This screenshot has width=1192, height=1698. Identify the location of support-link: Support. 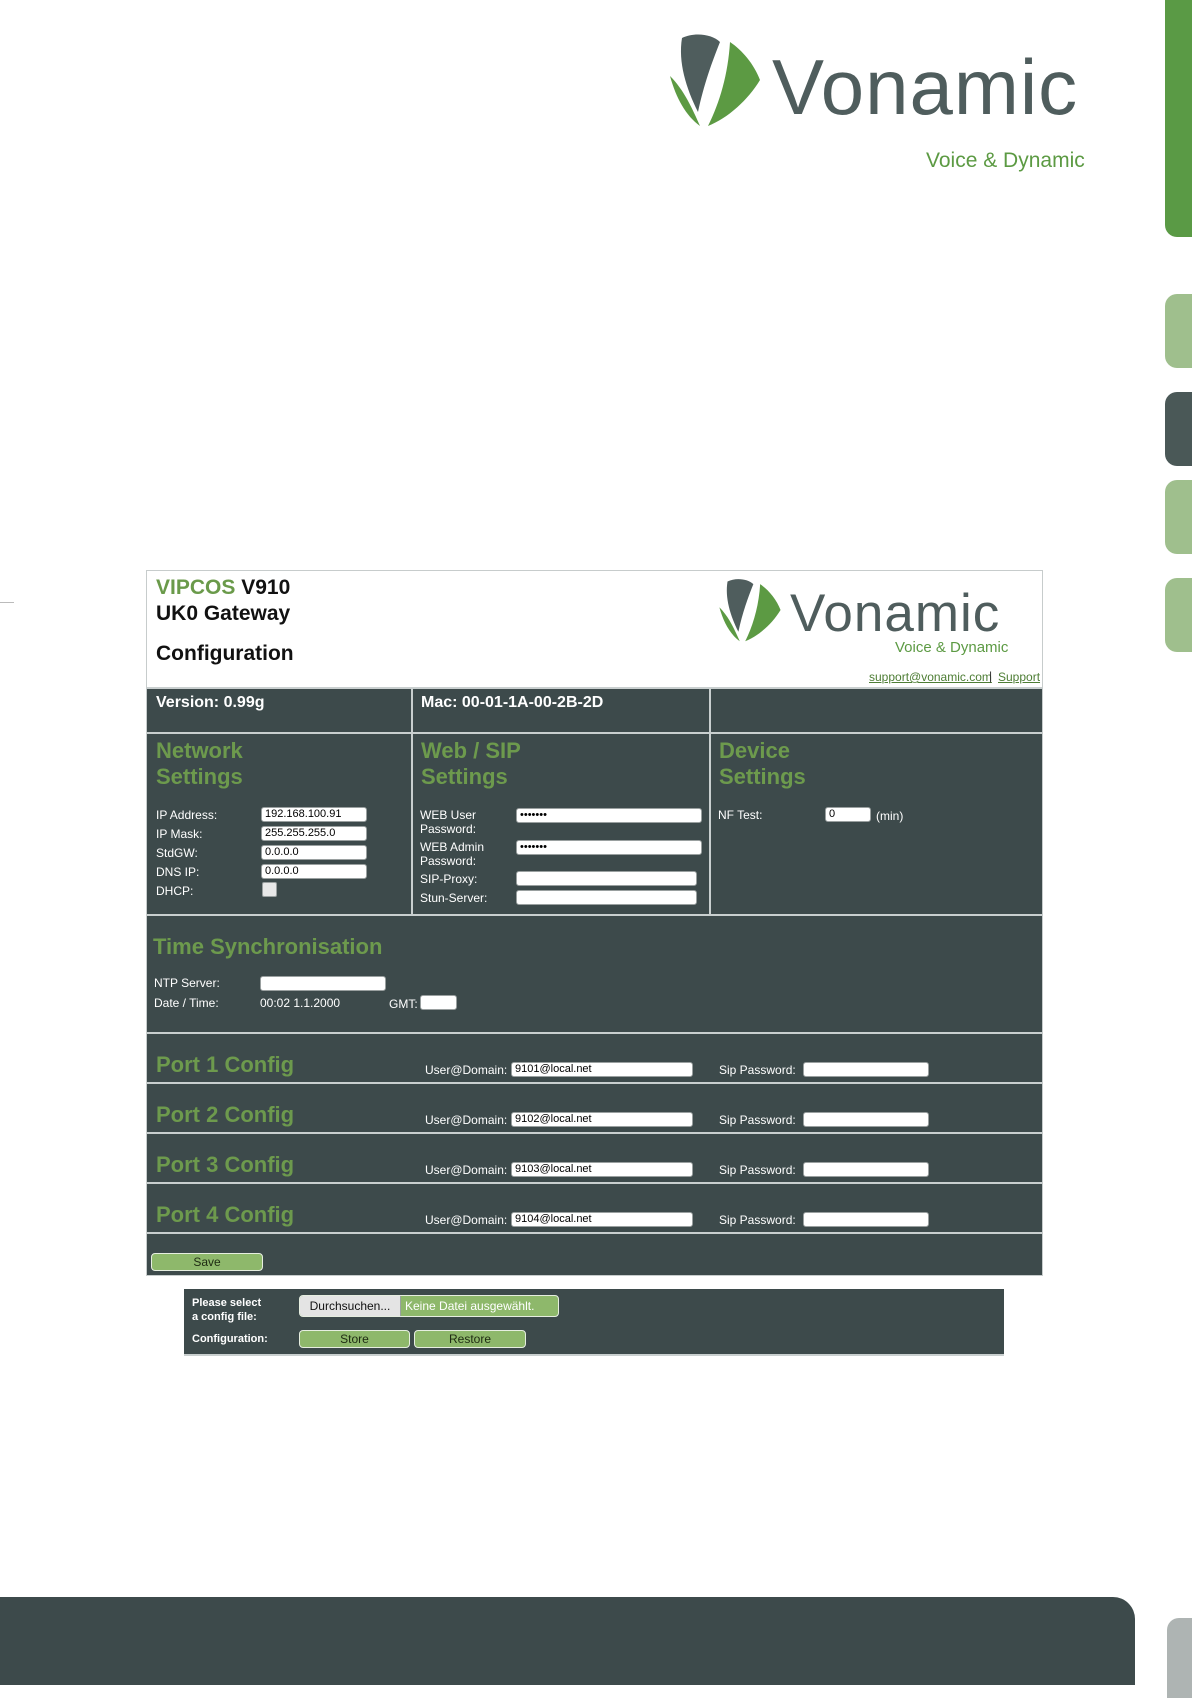
(1019, 677).